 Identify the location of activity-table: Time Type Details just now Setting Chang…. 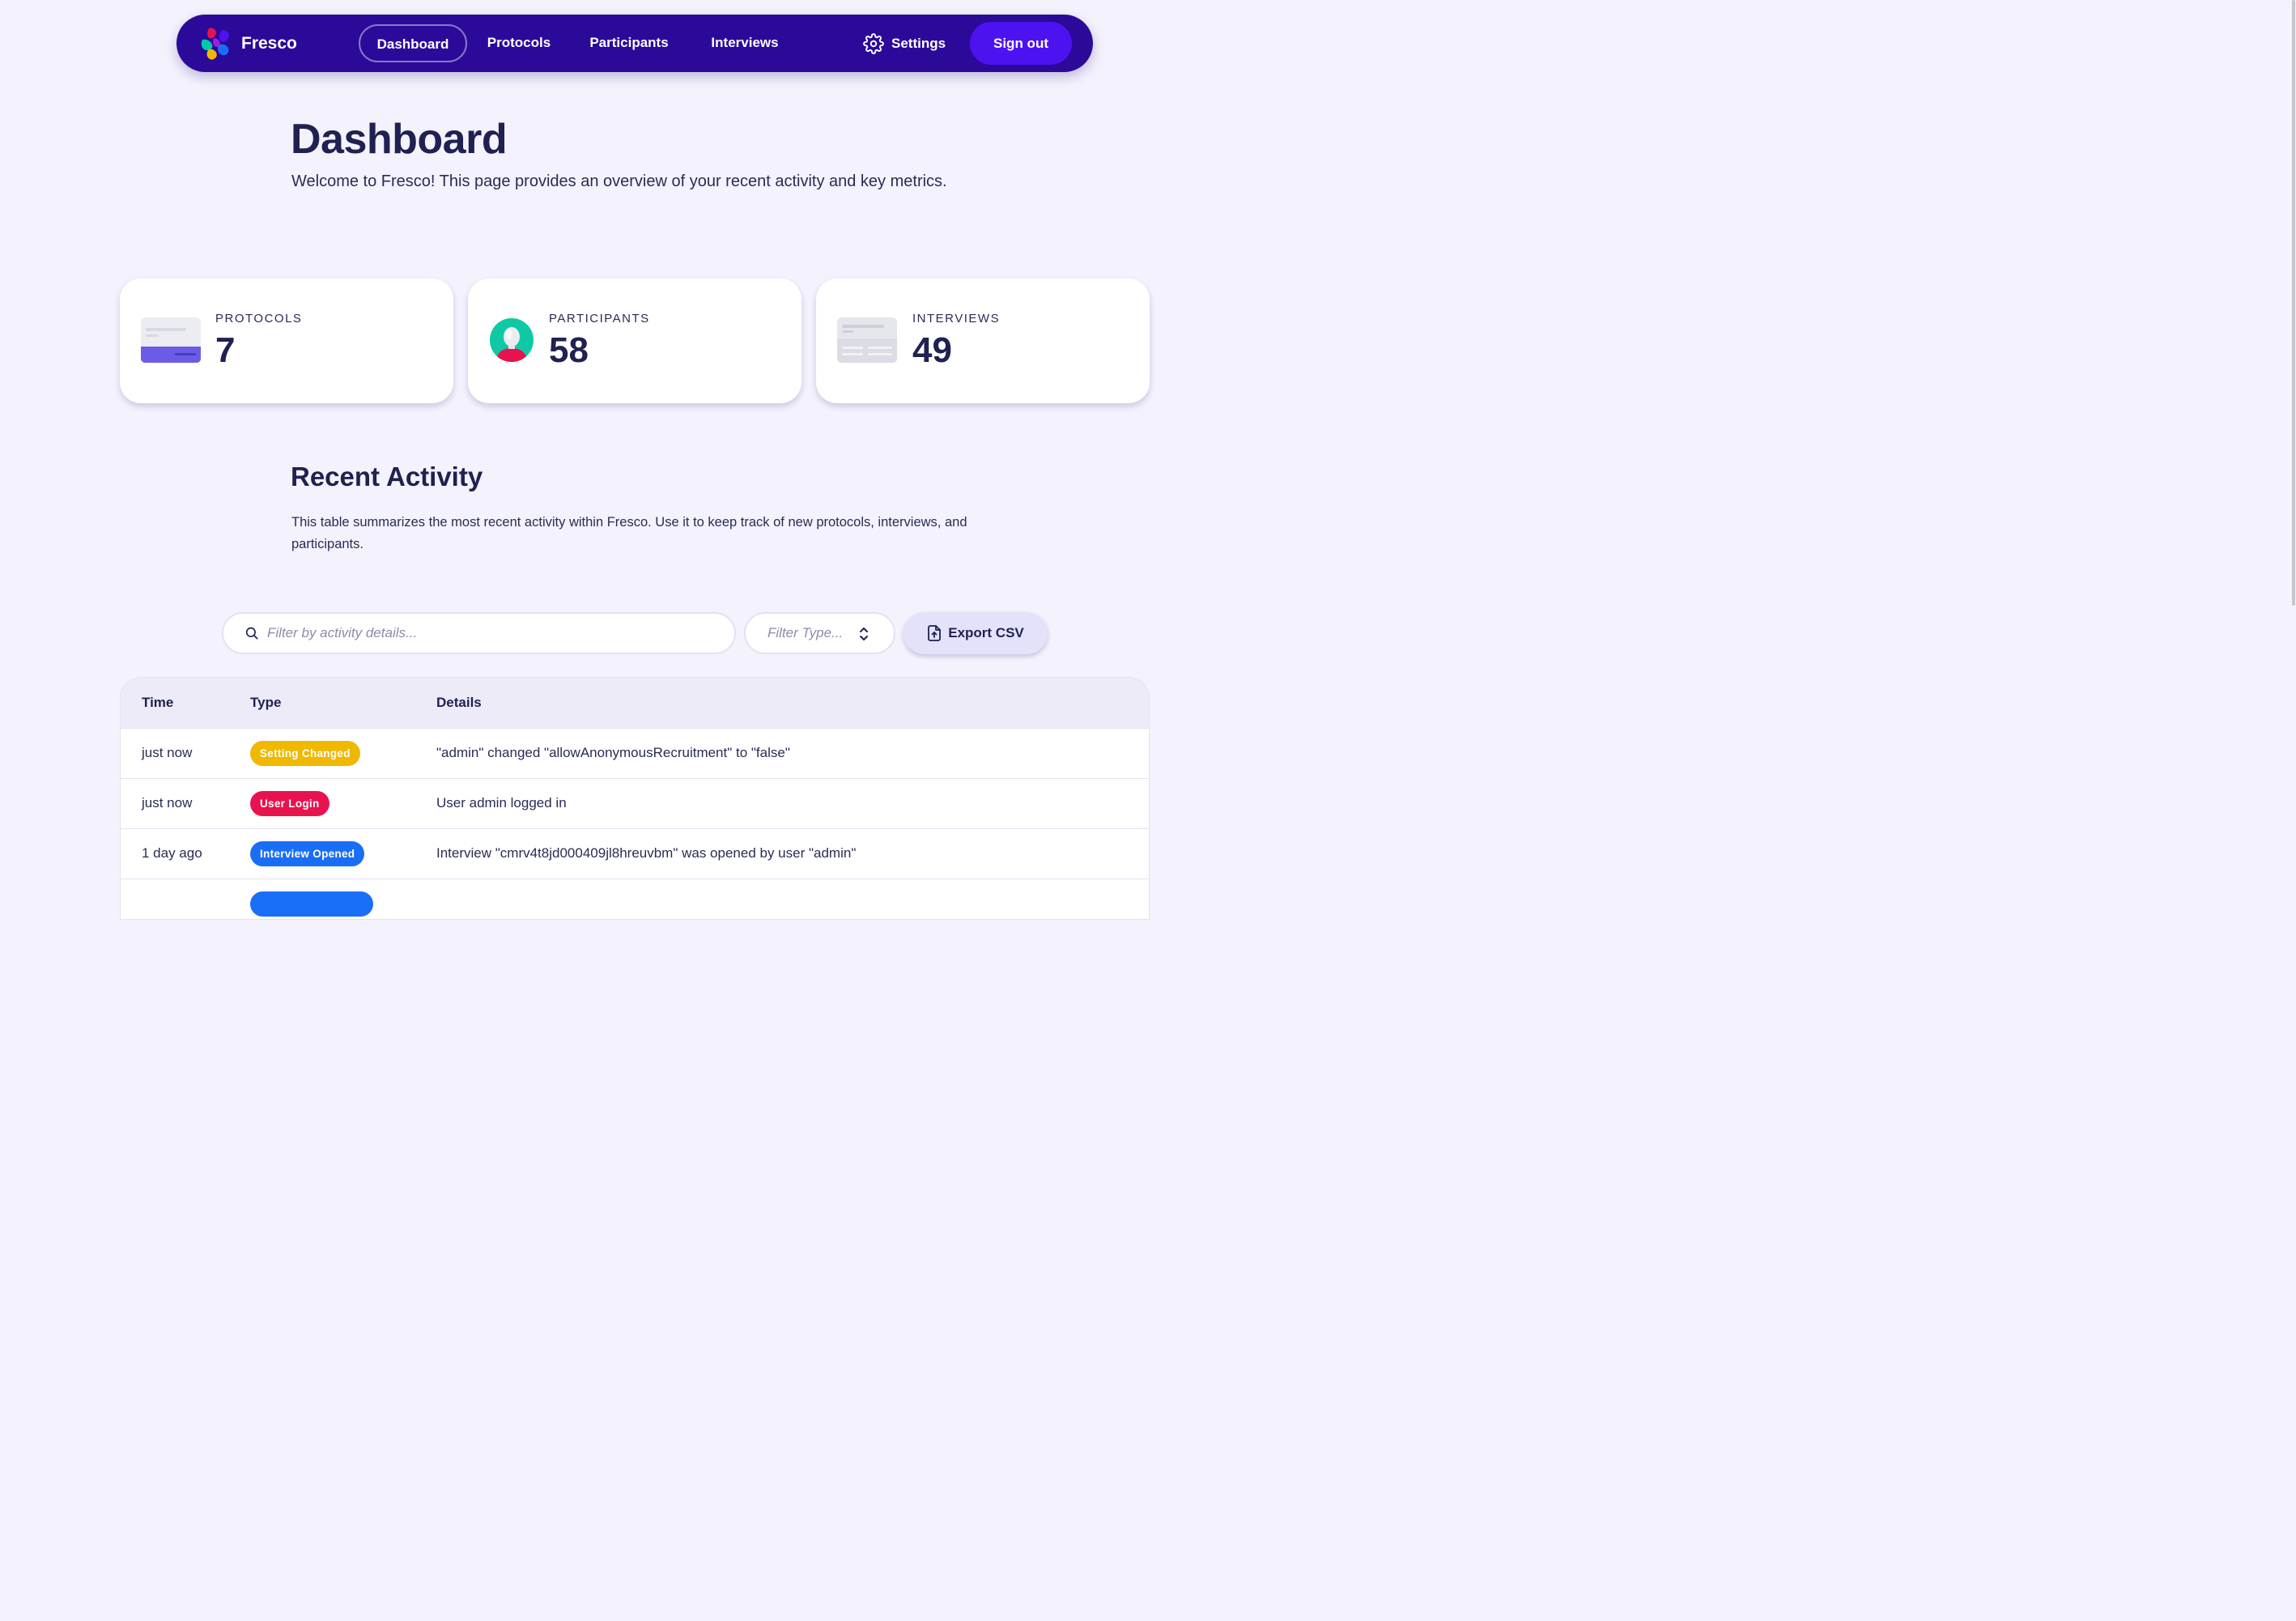
(635, 798).